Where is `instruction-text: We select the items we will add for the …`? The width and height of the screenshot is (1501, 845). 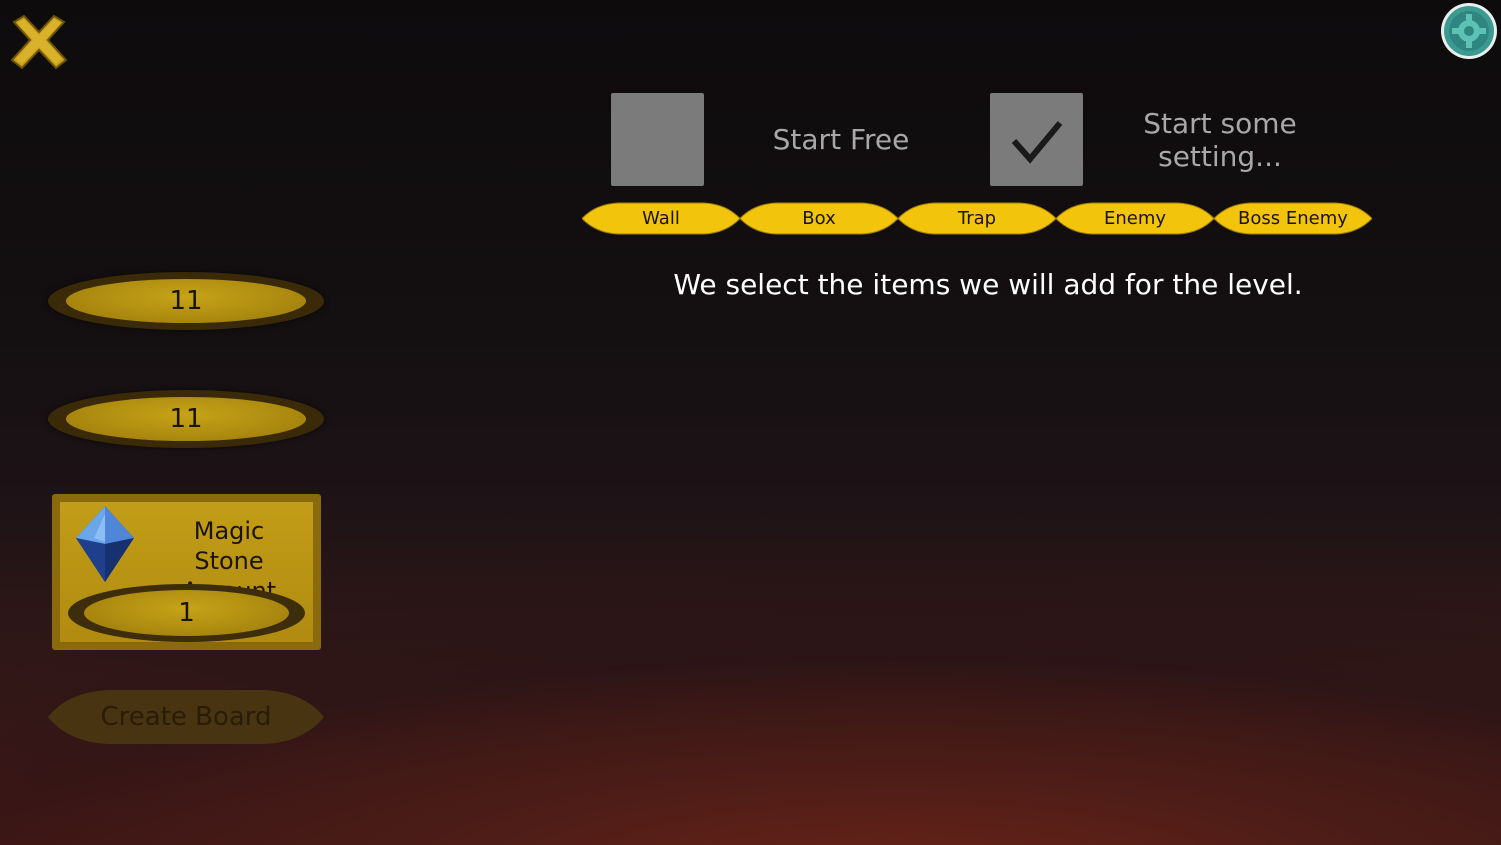
instruction-text: We select the items we will add for the … is located at coordinates (988, 284).